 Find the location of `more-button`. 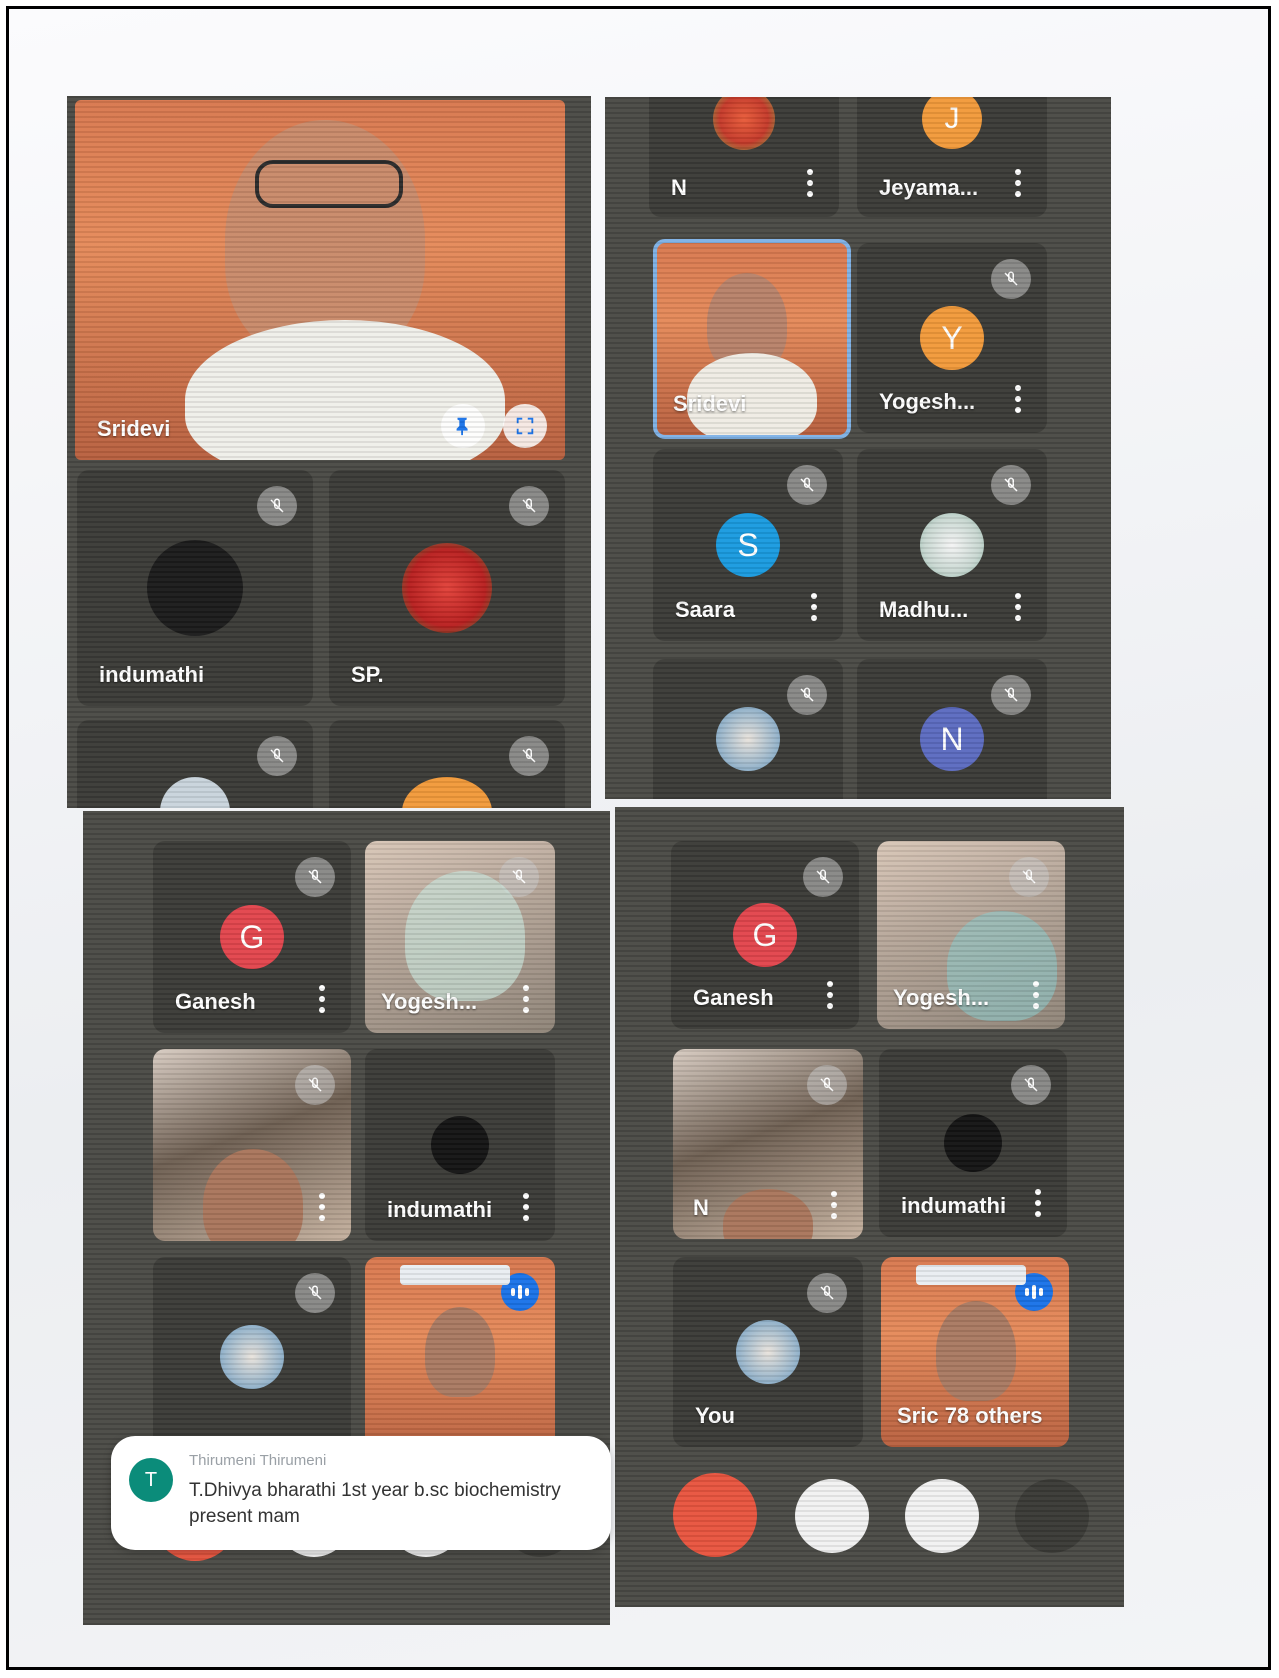

more-button is located at coordinates (1052, 1516).